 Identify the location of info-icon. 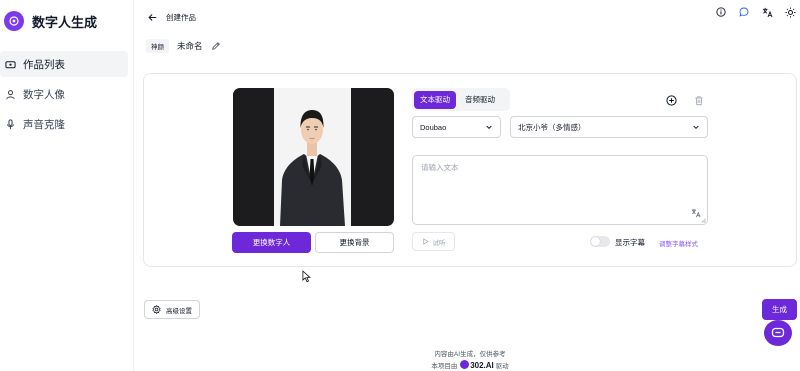
(721, 12).